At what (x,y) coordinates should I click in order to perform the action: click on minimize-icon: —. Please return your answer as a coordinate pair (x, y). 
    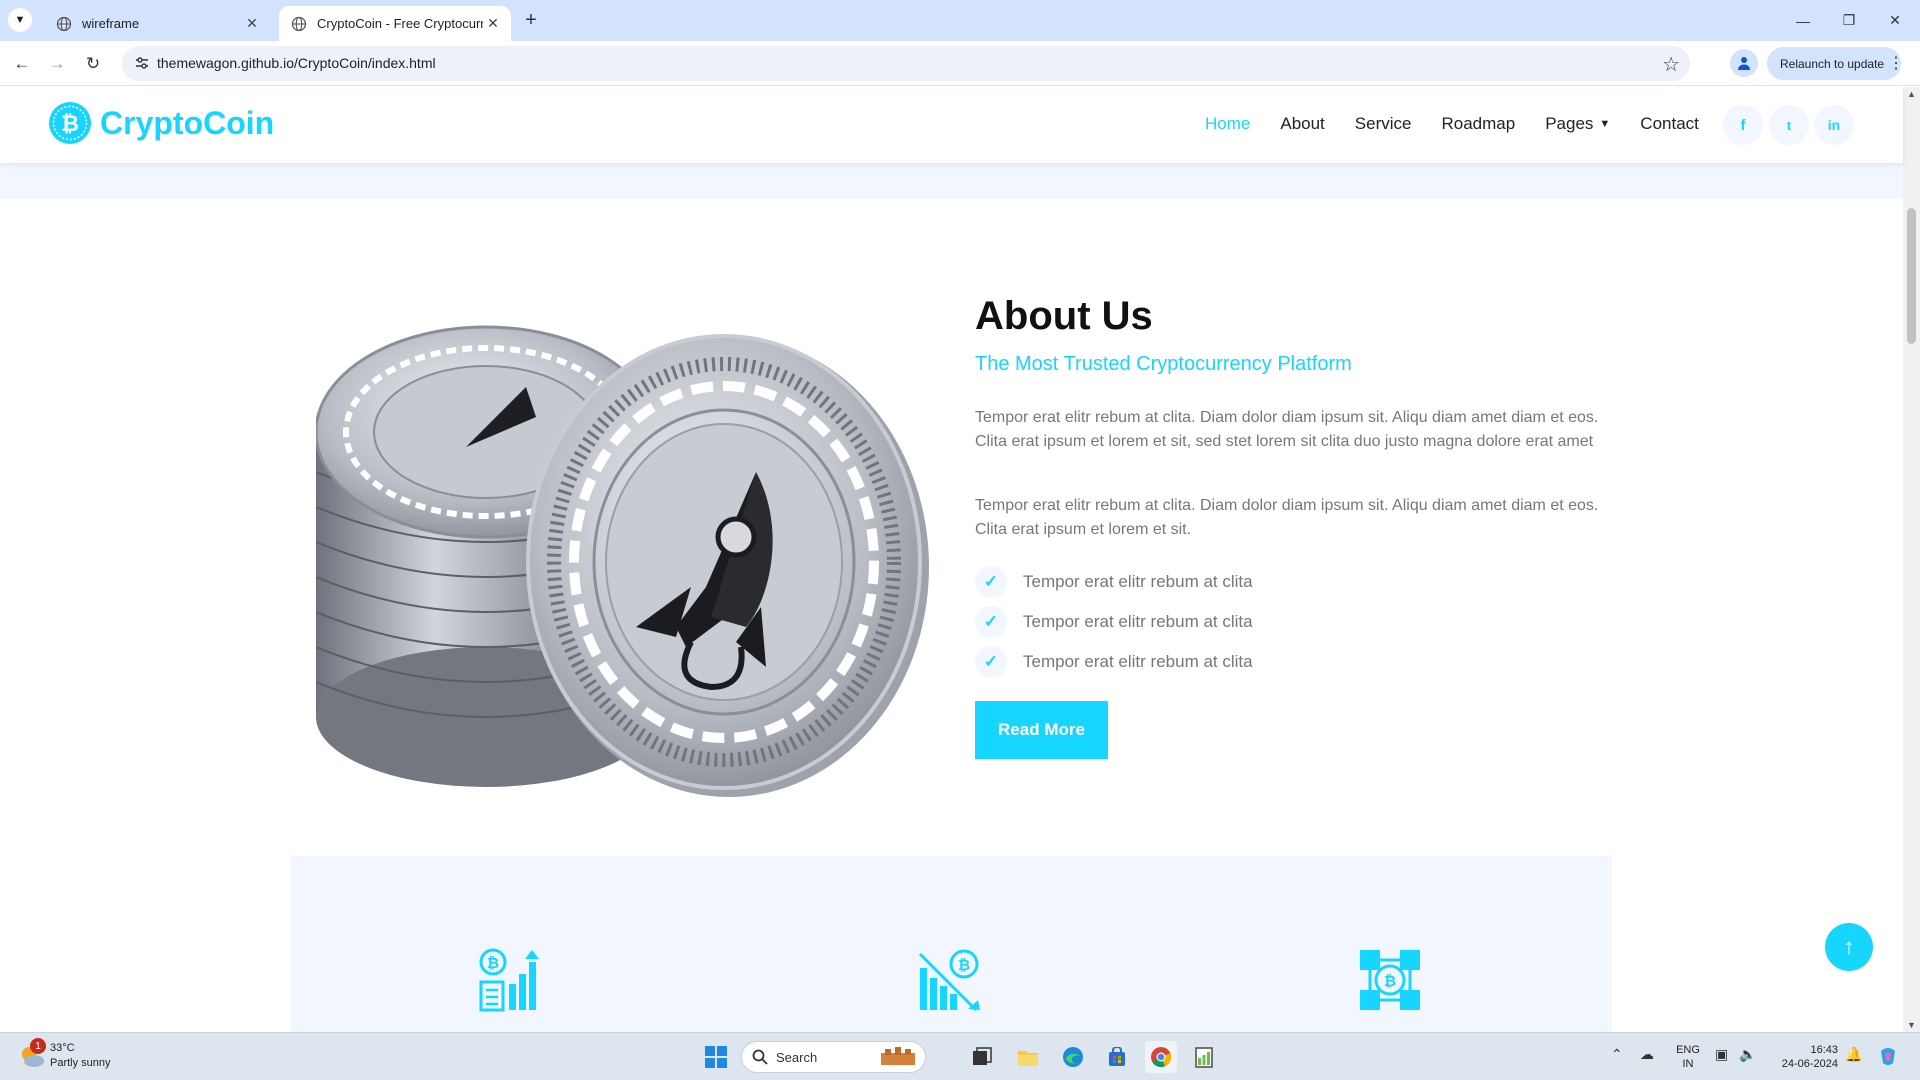
    Looking at the image, I should click on (1803, 20).